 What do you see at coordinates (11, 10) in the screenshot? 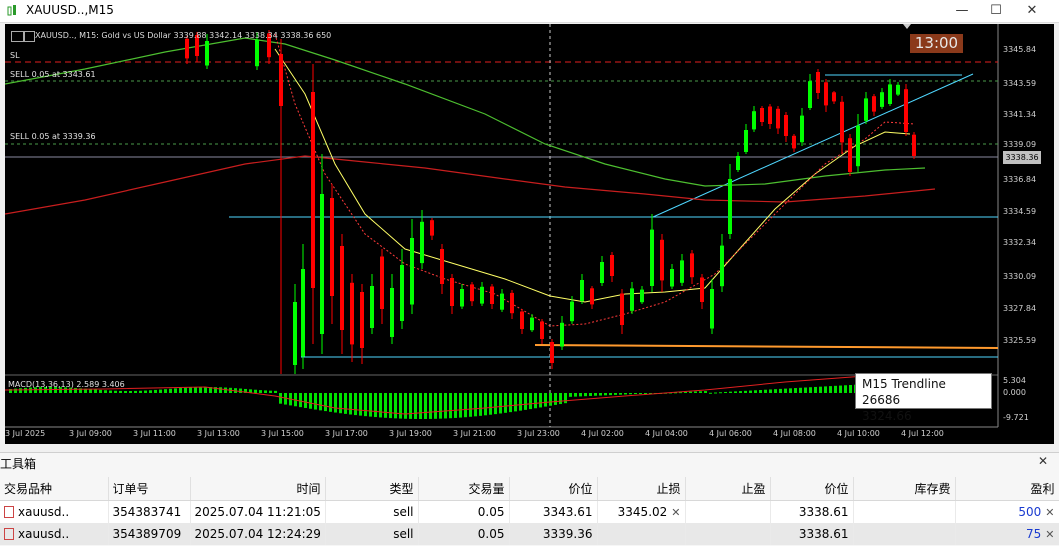
I see `chart-window-icon` at bounding box center [11, 10].